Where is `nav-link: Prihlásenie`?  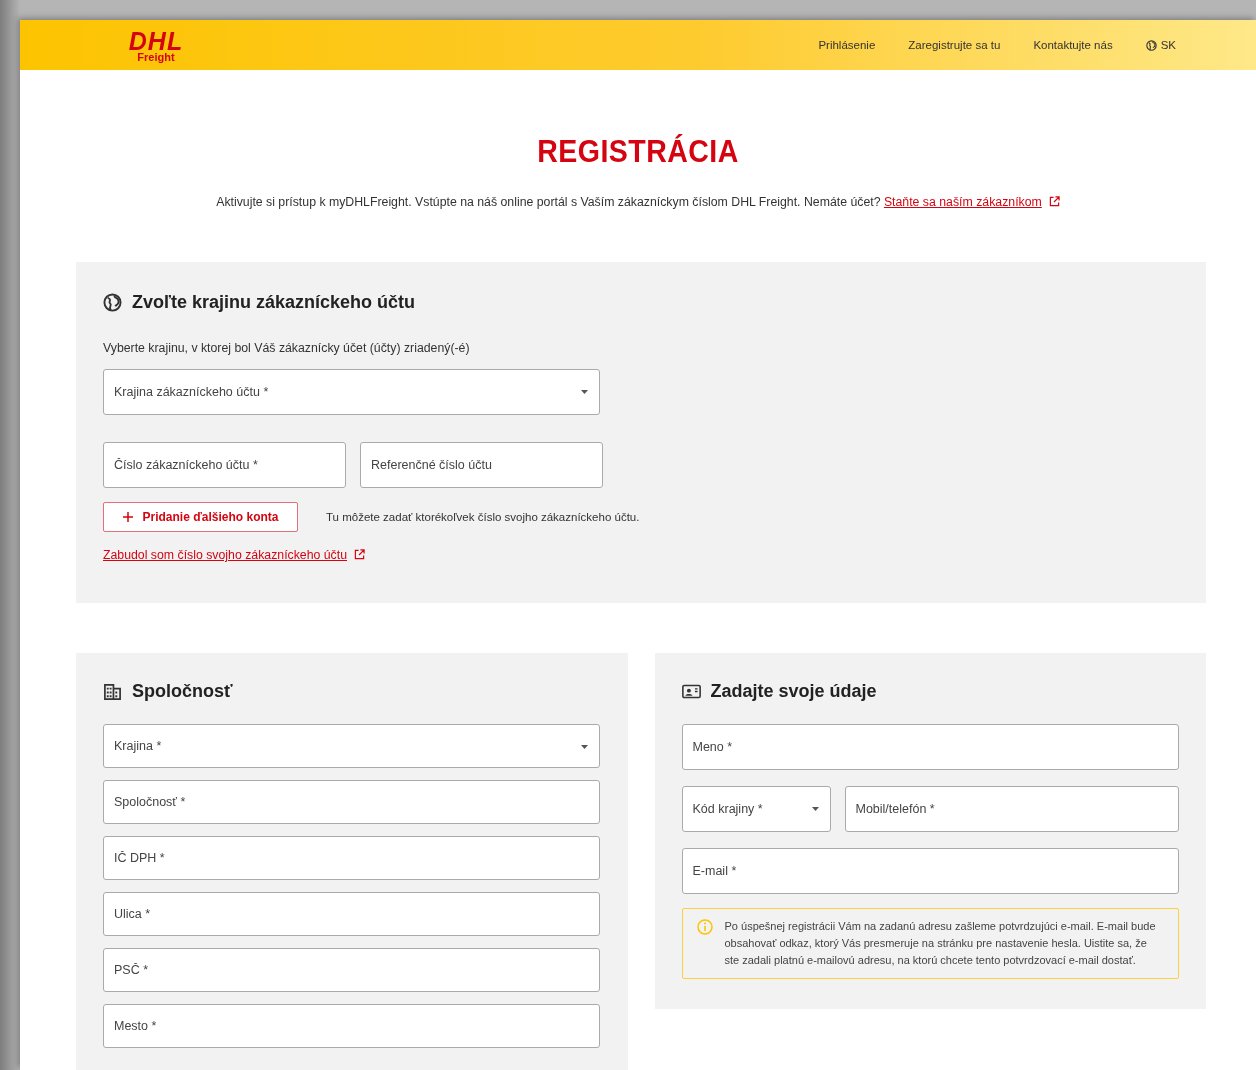 nav-link: Prihlásenie is located at coordinates (847, 45).